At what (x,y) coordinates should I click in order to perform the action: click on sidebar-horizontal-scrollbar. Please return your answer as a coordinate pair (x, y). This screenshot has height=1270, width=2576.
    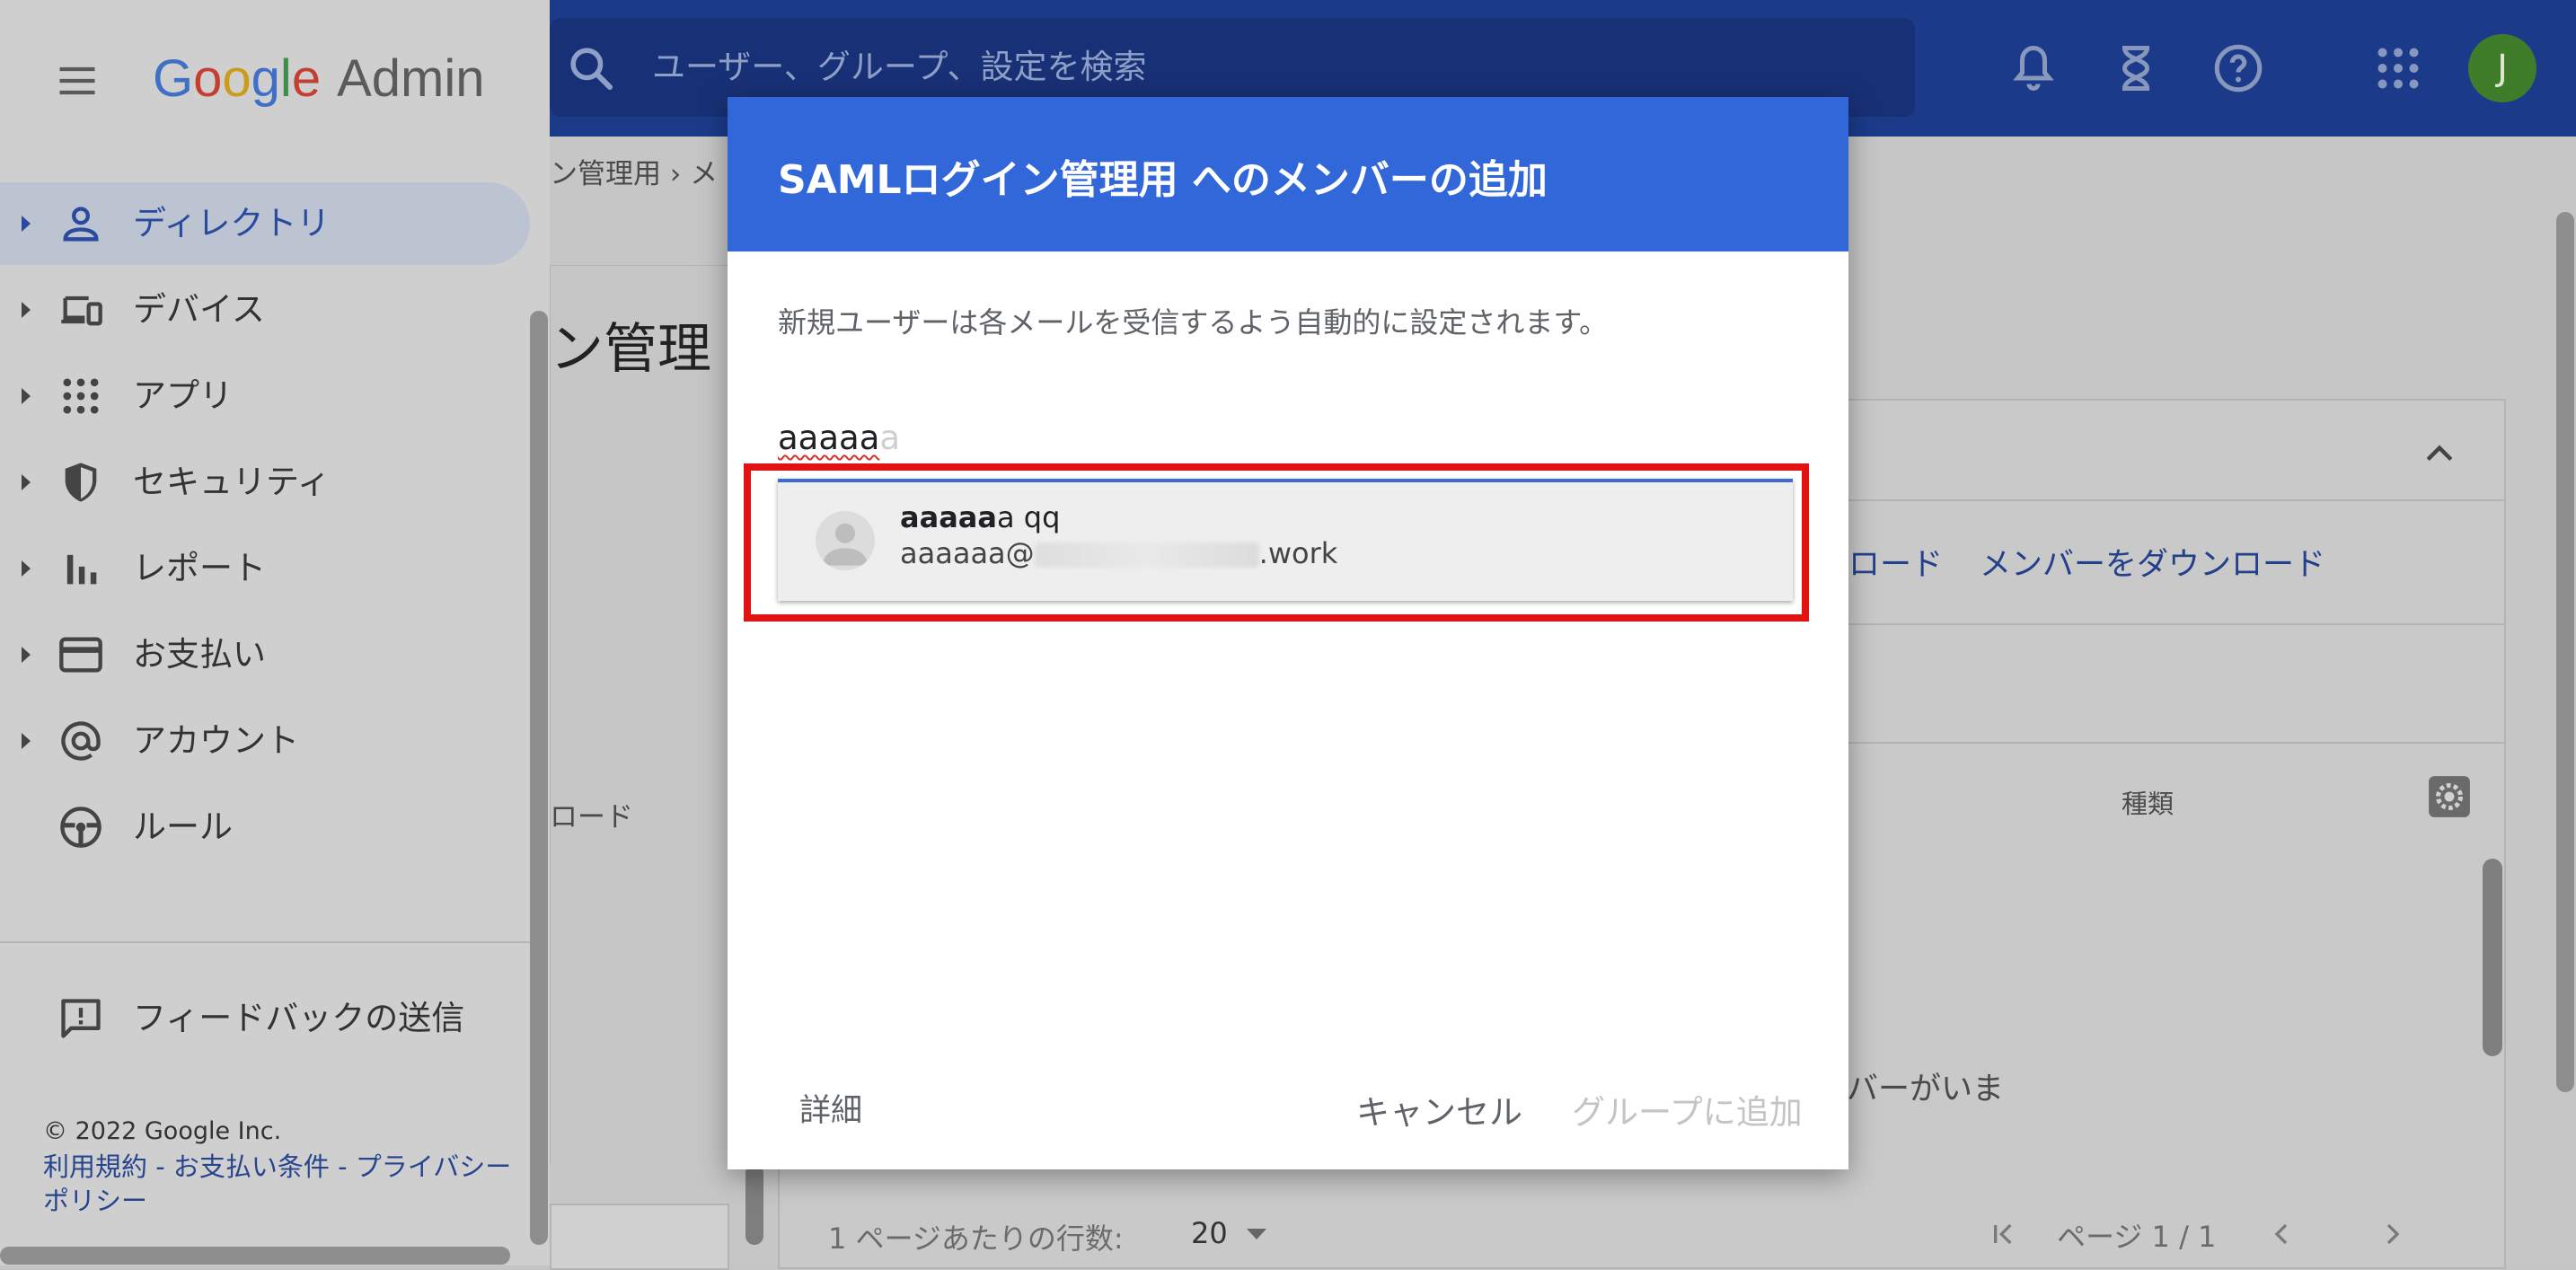
    Looking at the image, I should click on (255, 1256).